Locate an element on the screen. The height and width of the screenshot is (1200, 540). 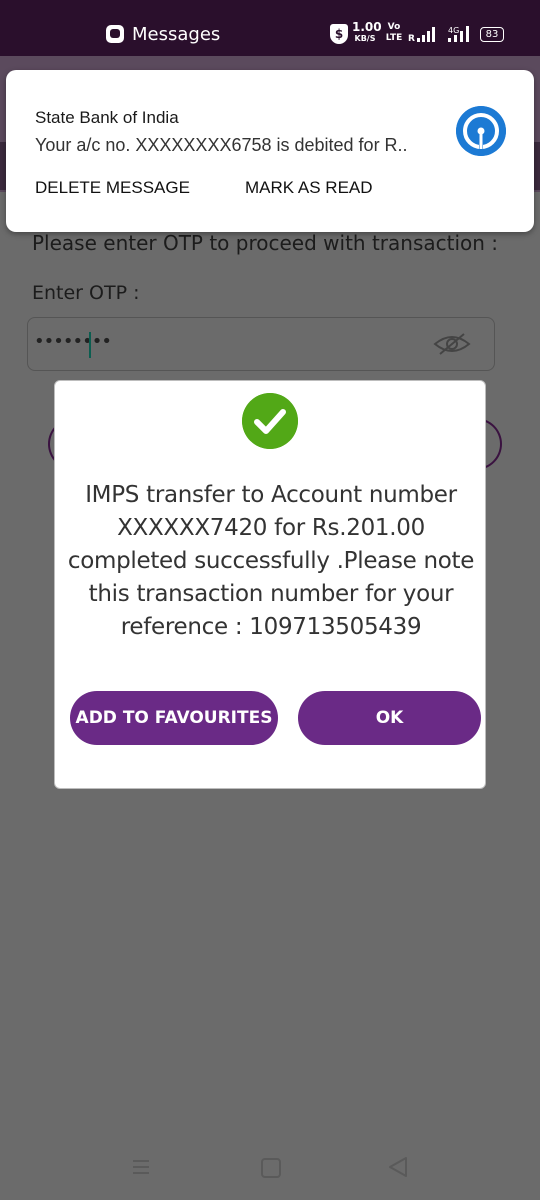
ok-button: OK is located at coordinates (389, 718).